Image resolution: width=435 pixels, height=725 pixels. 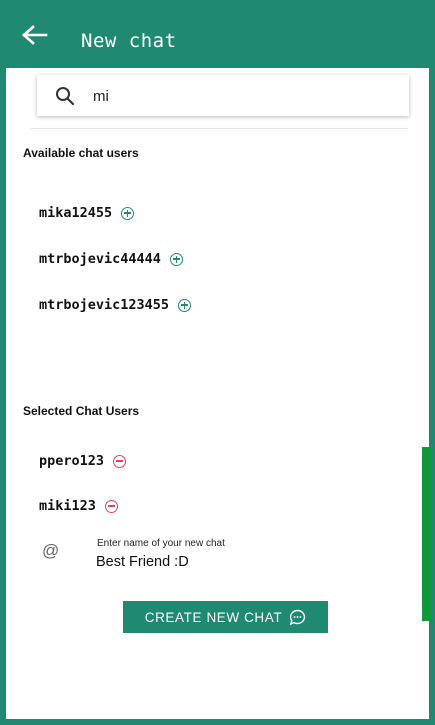 What do you see at coordinates (426, 534) in the screenshot?
I see `scrollbar-thumb` at bounding box center [426, 534].